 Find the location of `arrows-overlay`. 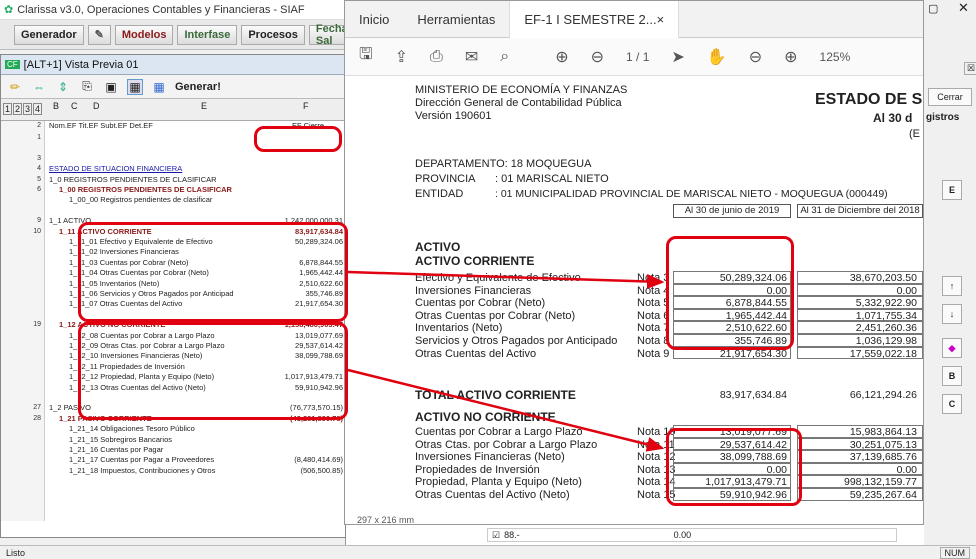

arrows-overlay is located at coordinates (506, 361).